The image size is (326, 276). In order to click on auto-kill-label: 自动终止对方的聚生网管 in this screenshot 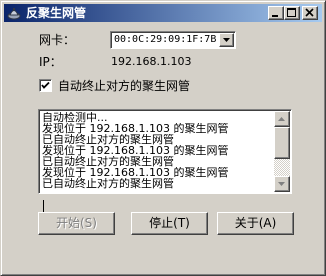, I will do `click(124, 86)`.